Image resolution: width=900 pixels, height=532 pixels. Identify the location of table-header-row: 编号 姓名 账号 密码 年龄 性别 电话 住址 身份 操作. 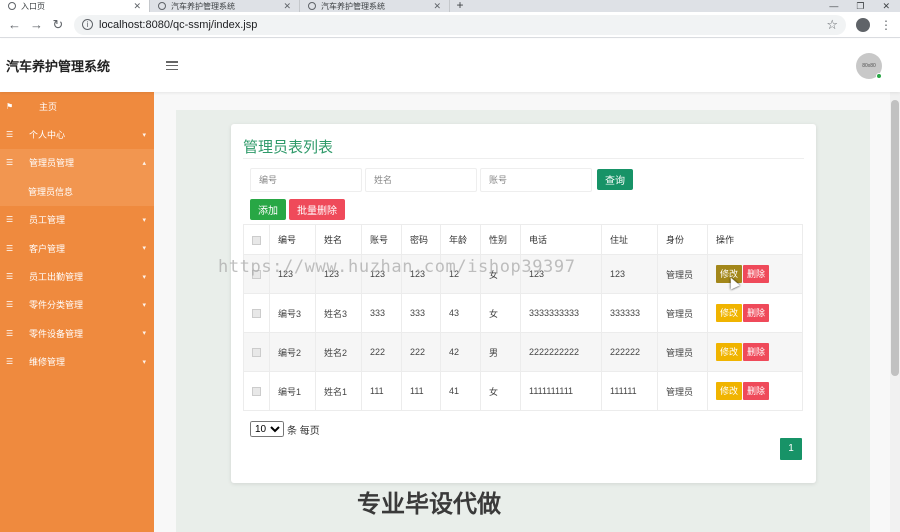
(523, 239).